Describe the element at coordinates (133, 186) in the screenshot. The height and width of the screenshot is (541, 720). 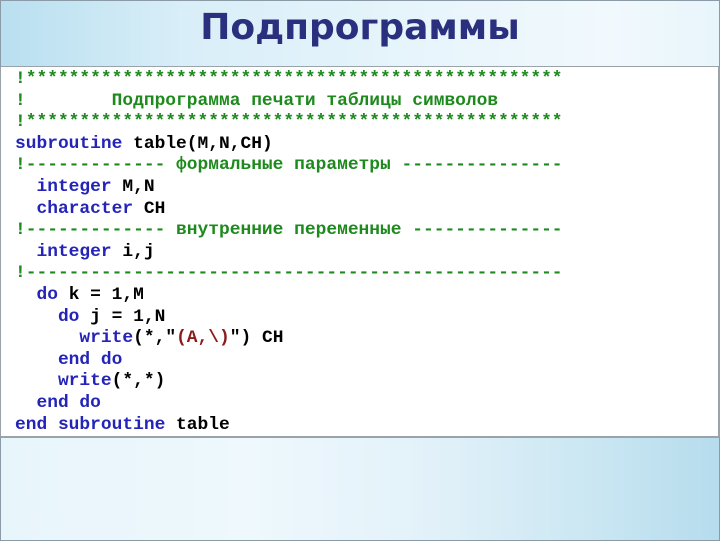
I see `code-token-text: M,N` at that location.